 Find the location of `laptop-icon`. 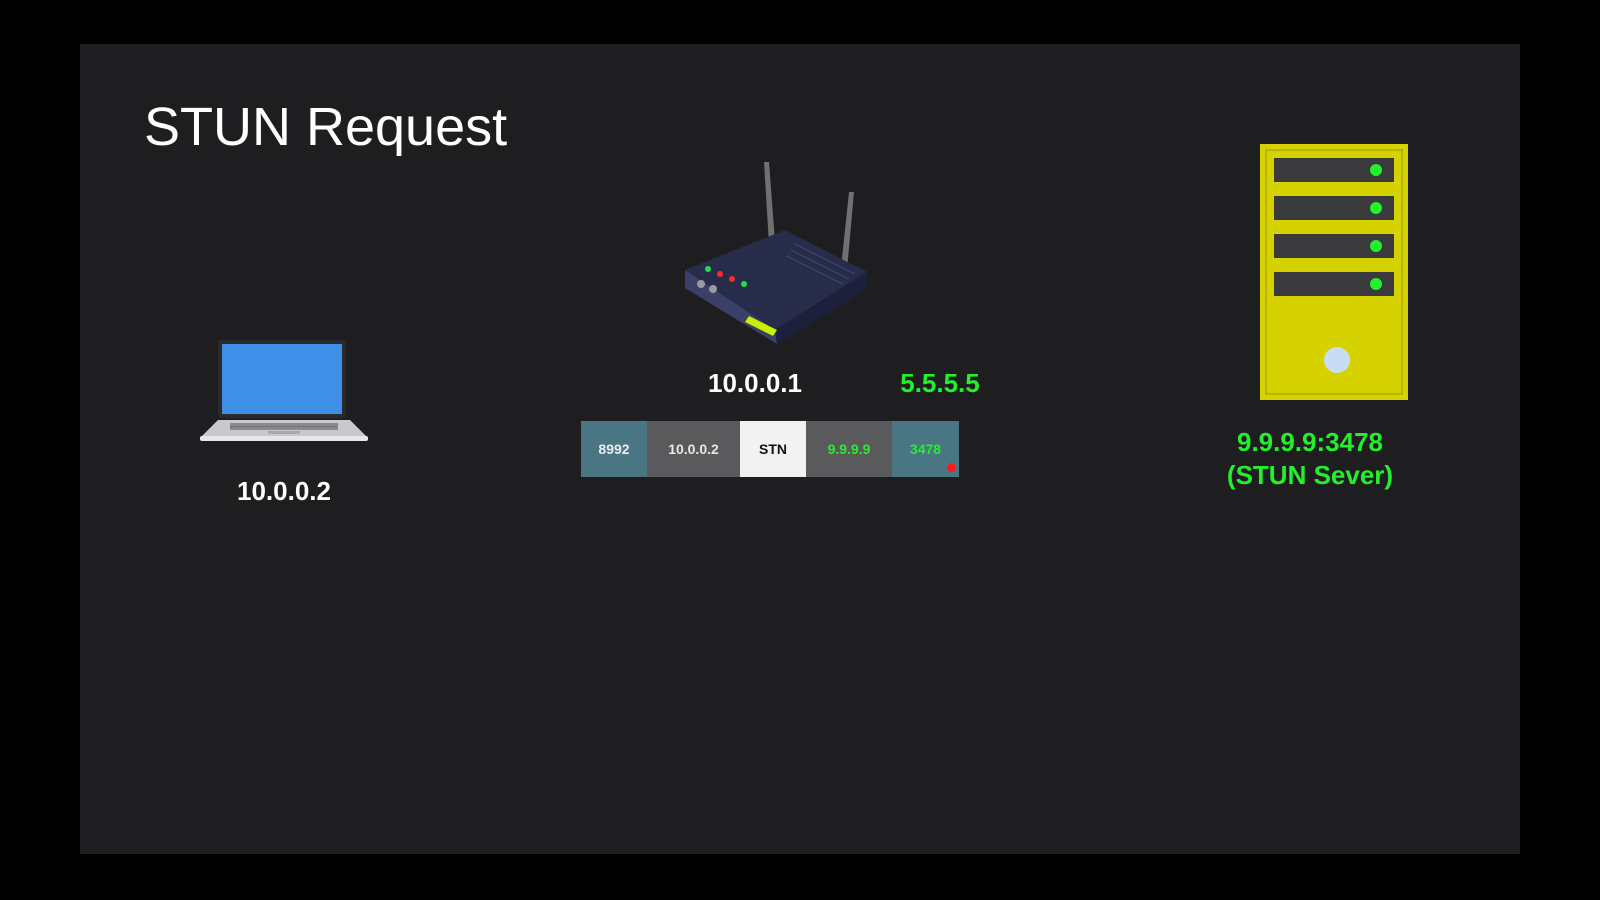

laptop-icon is located at coordinates (284, 390).